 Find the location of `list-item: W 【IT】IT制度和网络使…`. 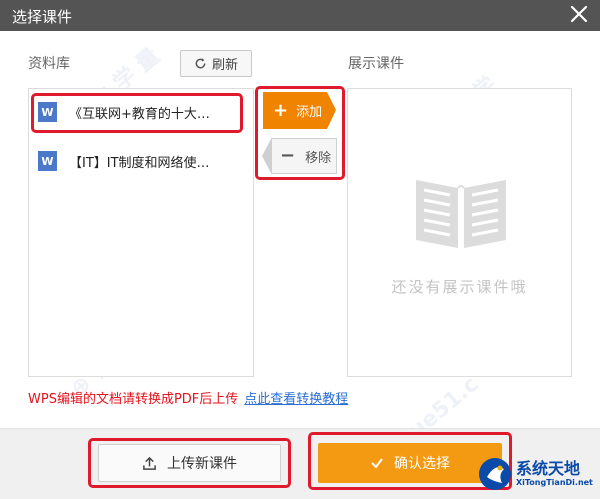

list-item: W 【IT】IT制度和网络使… is located at coordinates (143, 161).